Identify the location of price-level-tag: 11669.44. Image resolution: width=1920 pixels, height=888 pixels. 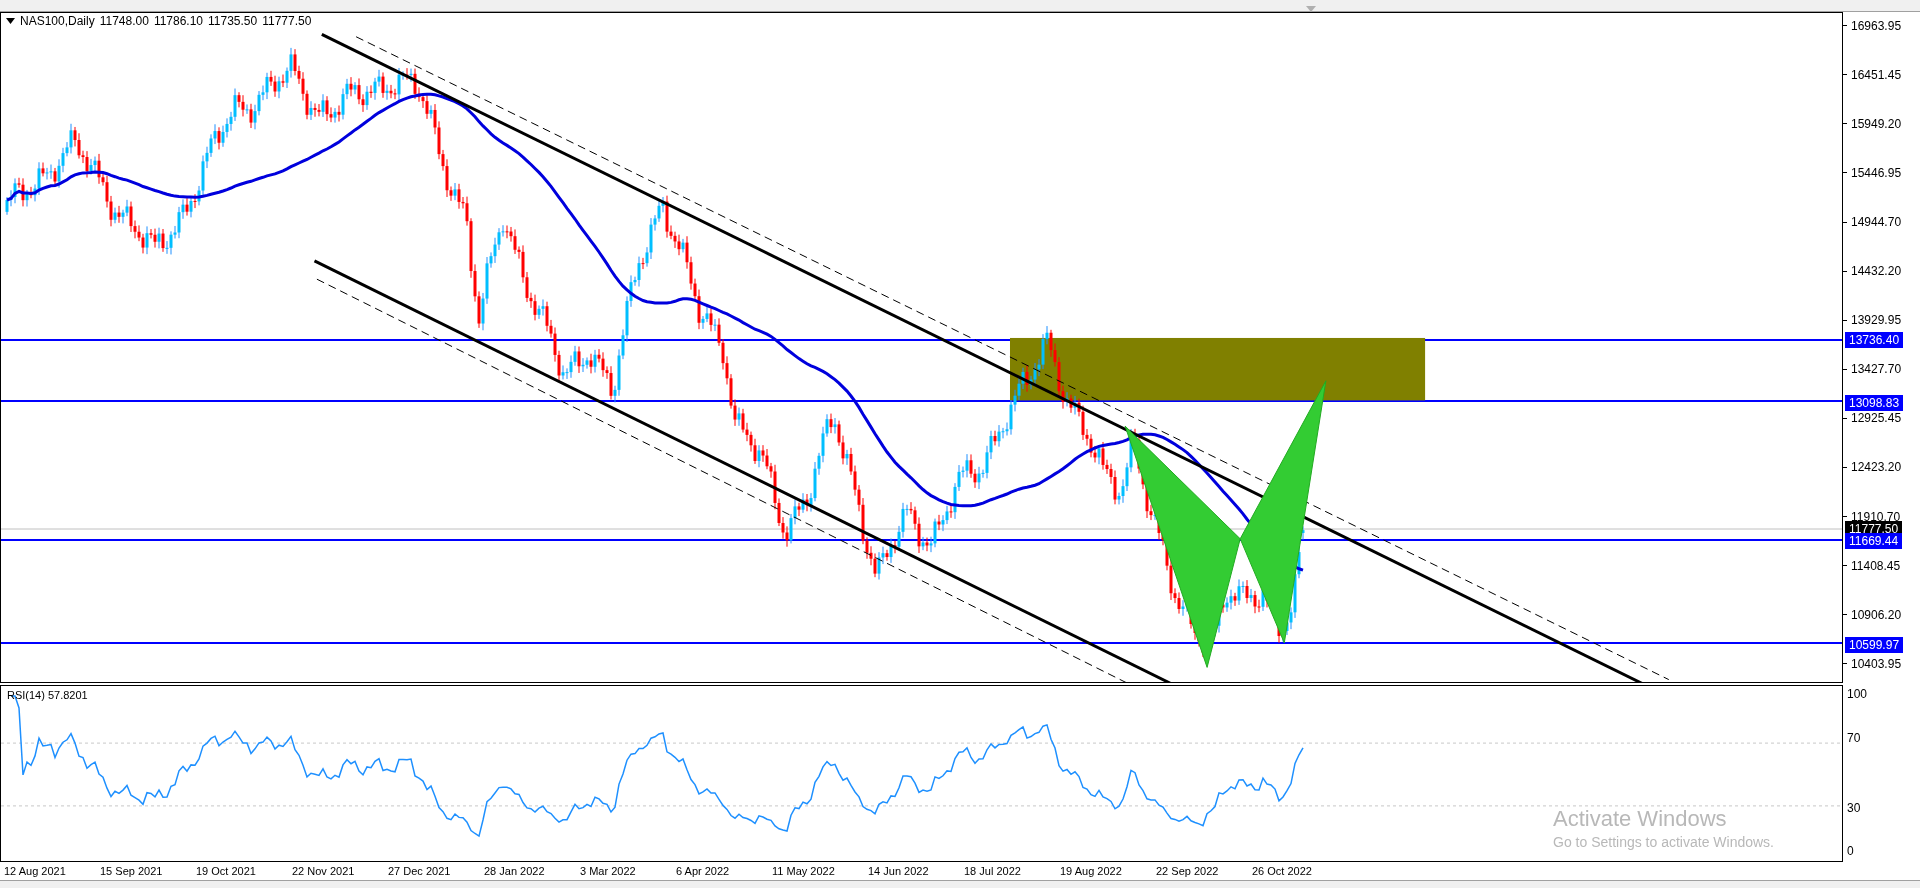
(1874, 541).